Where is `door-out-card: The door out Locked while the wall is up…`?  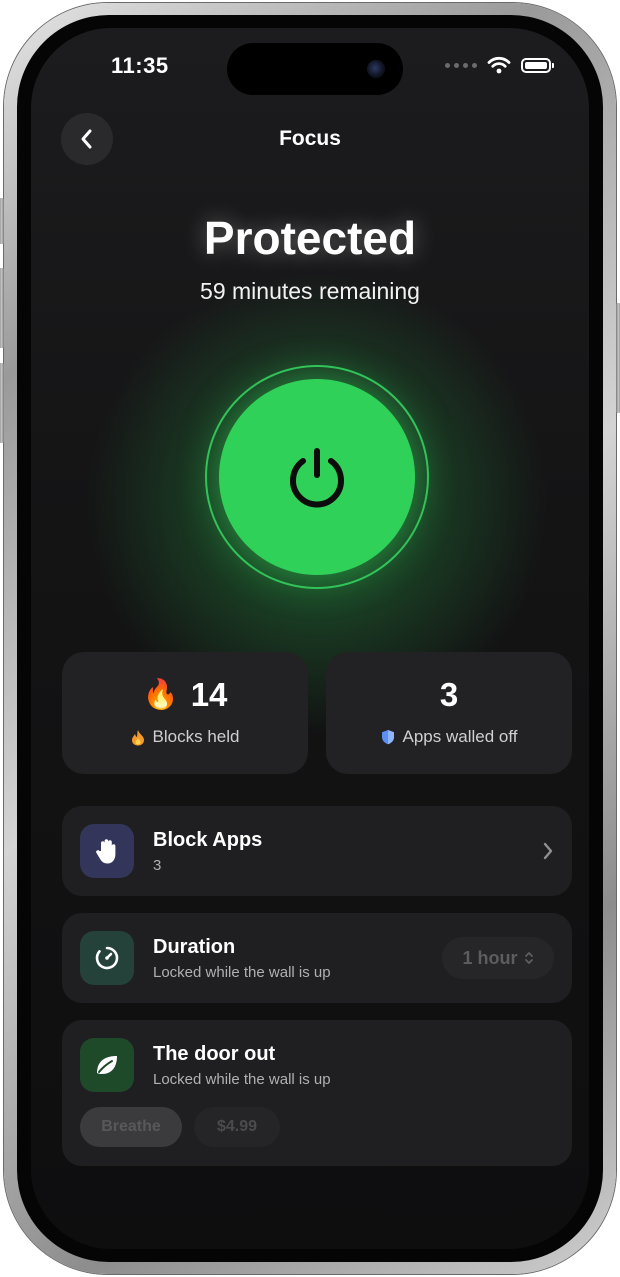 door-out-card: The door out Locked while the wall is up… is located at coordinates (317, 1093).